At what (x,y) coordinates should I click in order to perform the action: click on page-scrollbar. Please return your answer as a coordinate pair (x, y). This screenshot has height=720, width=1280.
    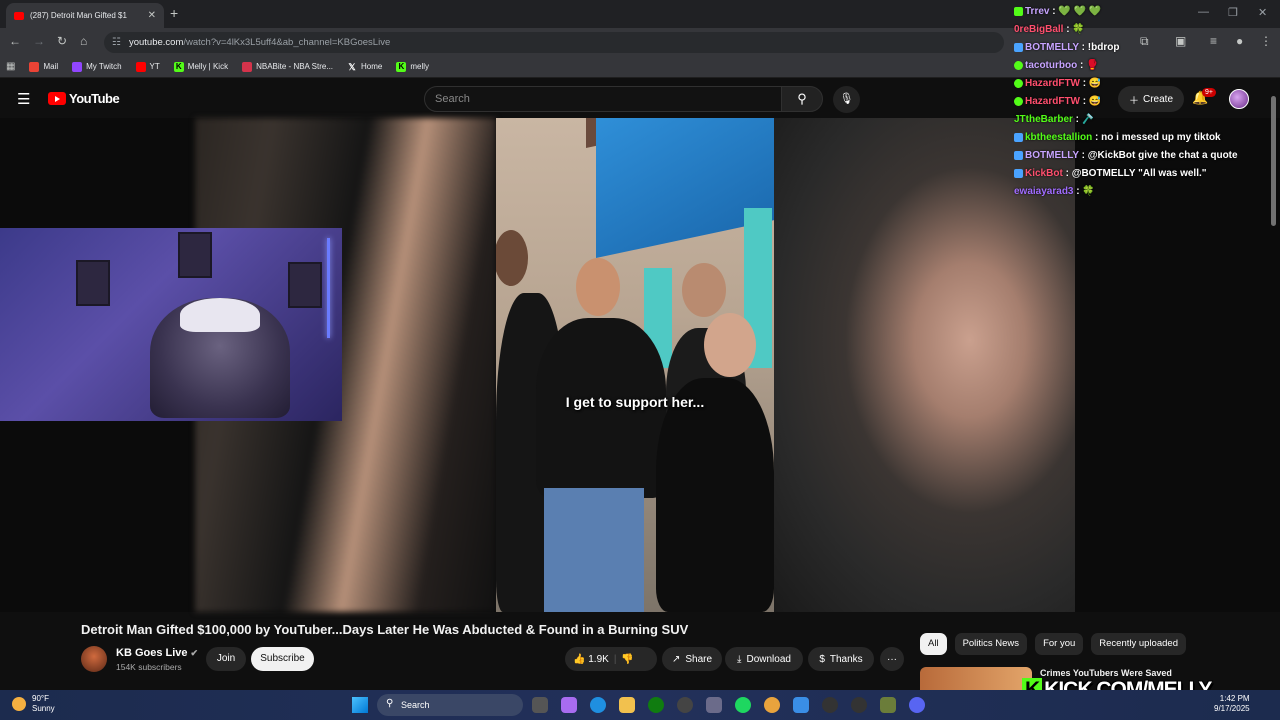
    Looking at the image, I should click on (1273, 161).